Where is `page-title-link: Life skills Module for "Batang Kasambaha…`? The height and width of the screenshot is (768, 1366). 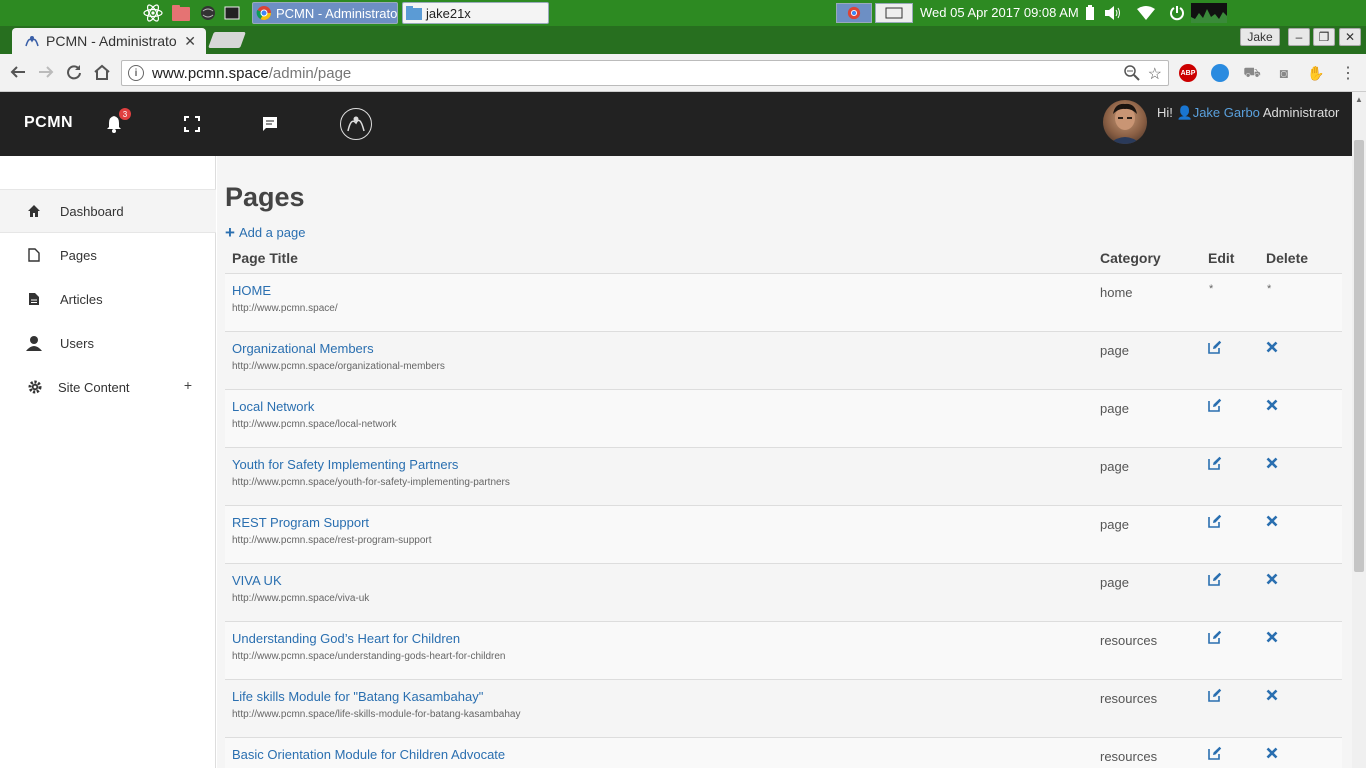 page-title-link: Life skills Module for "Batang Kasambaha… is located at coordinates (357, 696).